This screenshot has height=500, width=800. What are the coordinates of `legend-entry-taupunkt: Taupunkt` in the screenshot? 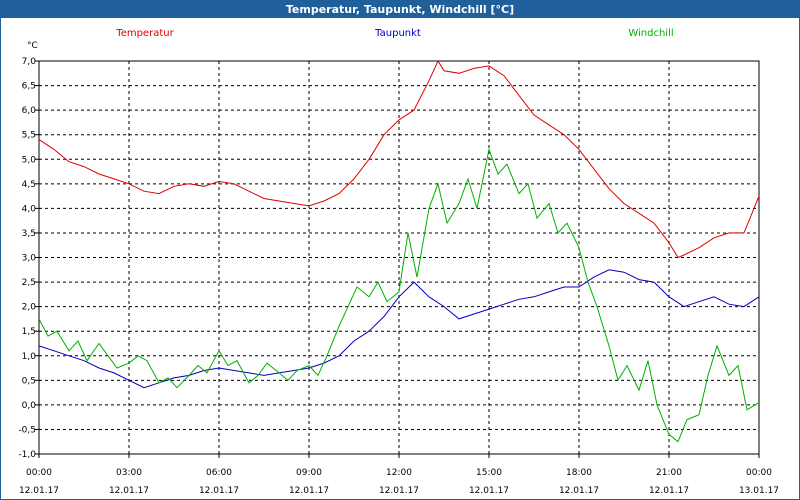 It's located at (397, 33).